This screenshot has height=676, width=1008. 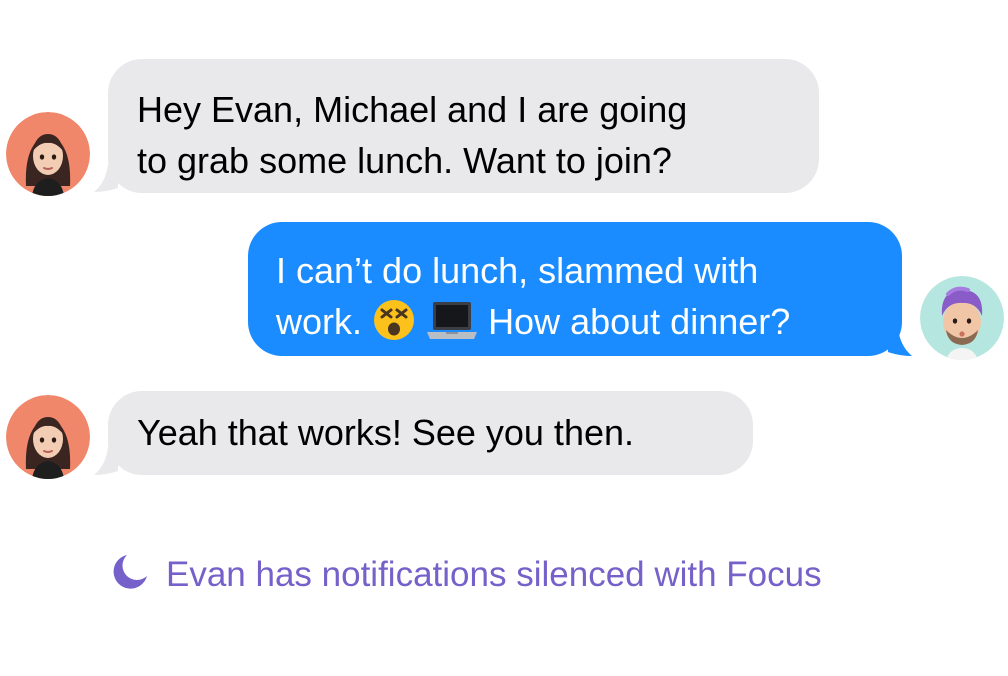 I want to click on message-text-line: Yeah that works! See you then., so click(x=386, y=432).